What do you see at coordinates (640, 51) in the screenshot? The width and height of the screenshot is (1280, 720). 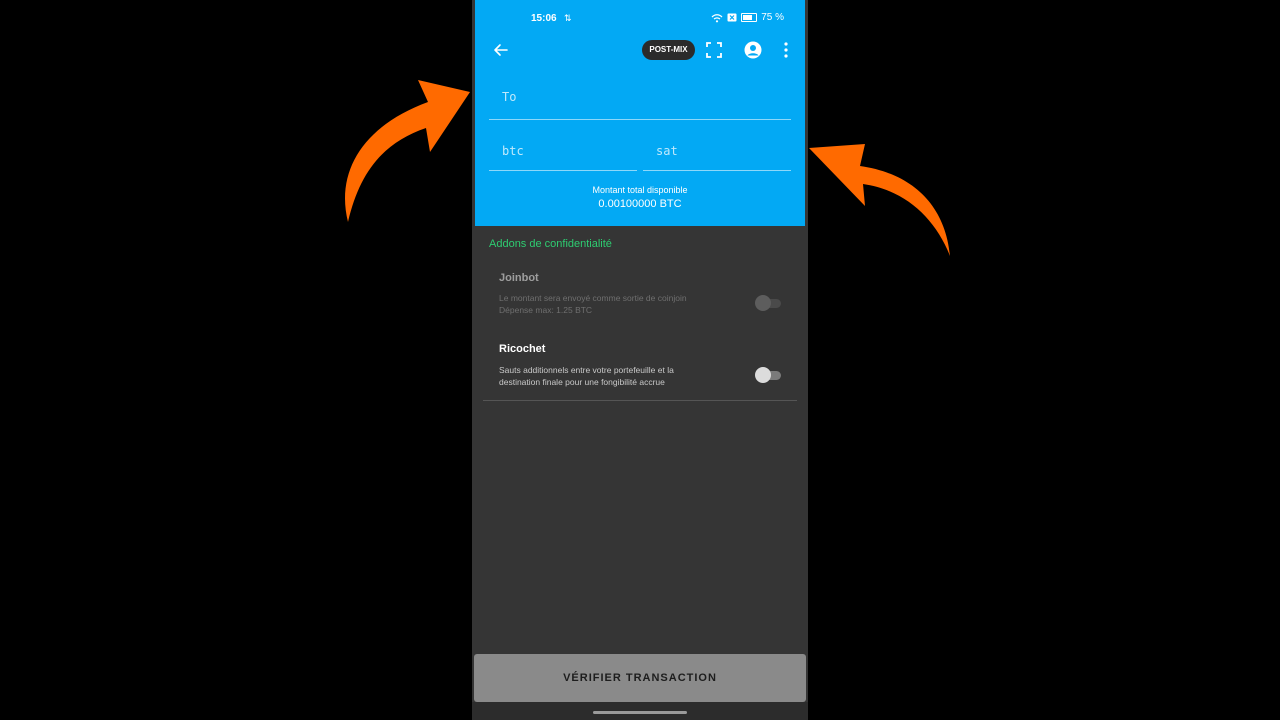 I see `app-bar: POST-MIX` at bounding box center [640, 51].